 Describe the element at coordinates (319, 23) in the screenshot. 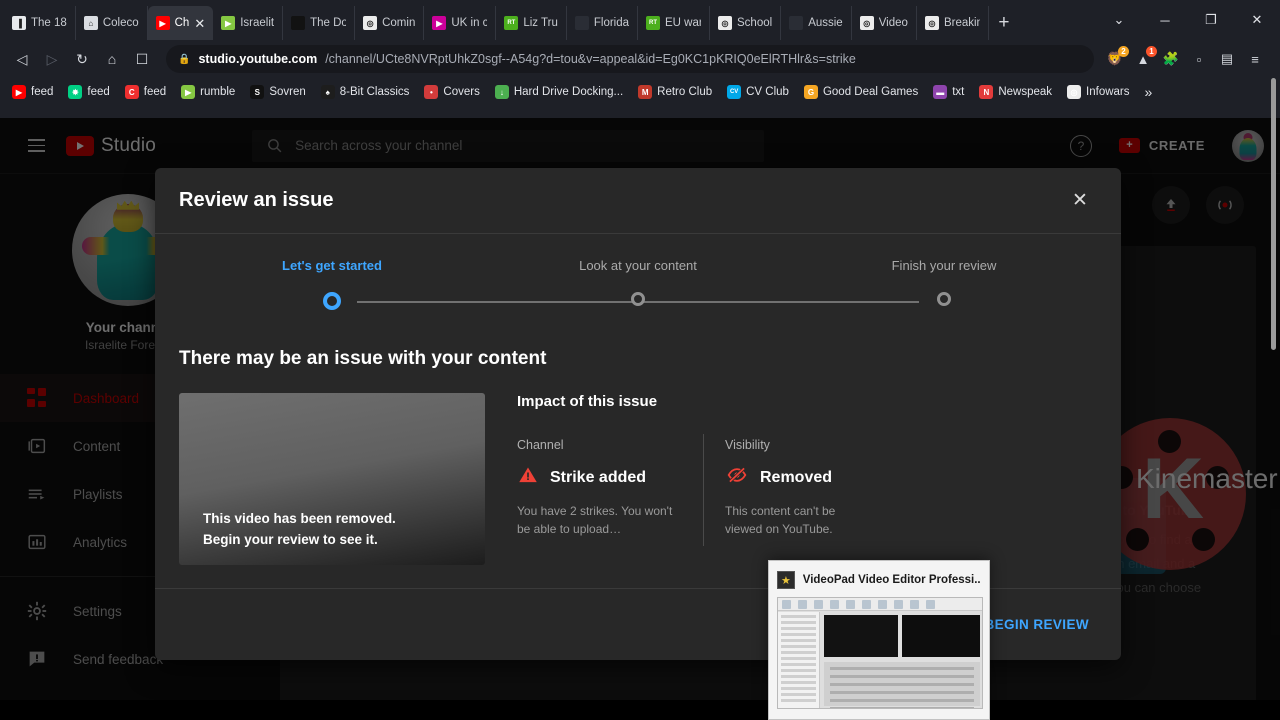

I see `browser-tab: The Do` at that location.